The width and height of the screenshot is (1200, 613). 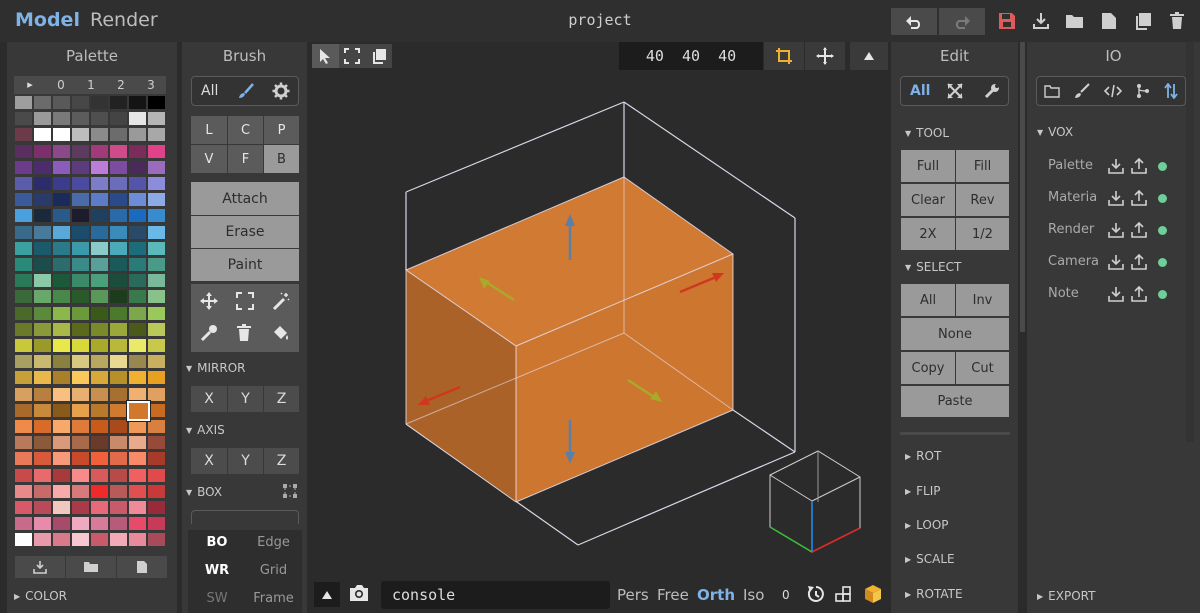 What do you see at coordinates (325, 56) in the screenshot?
I see `pointer-tool` at bounding box center [325, 56].